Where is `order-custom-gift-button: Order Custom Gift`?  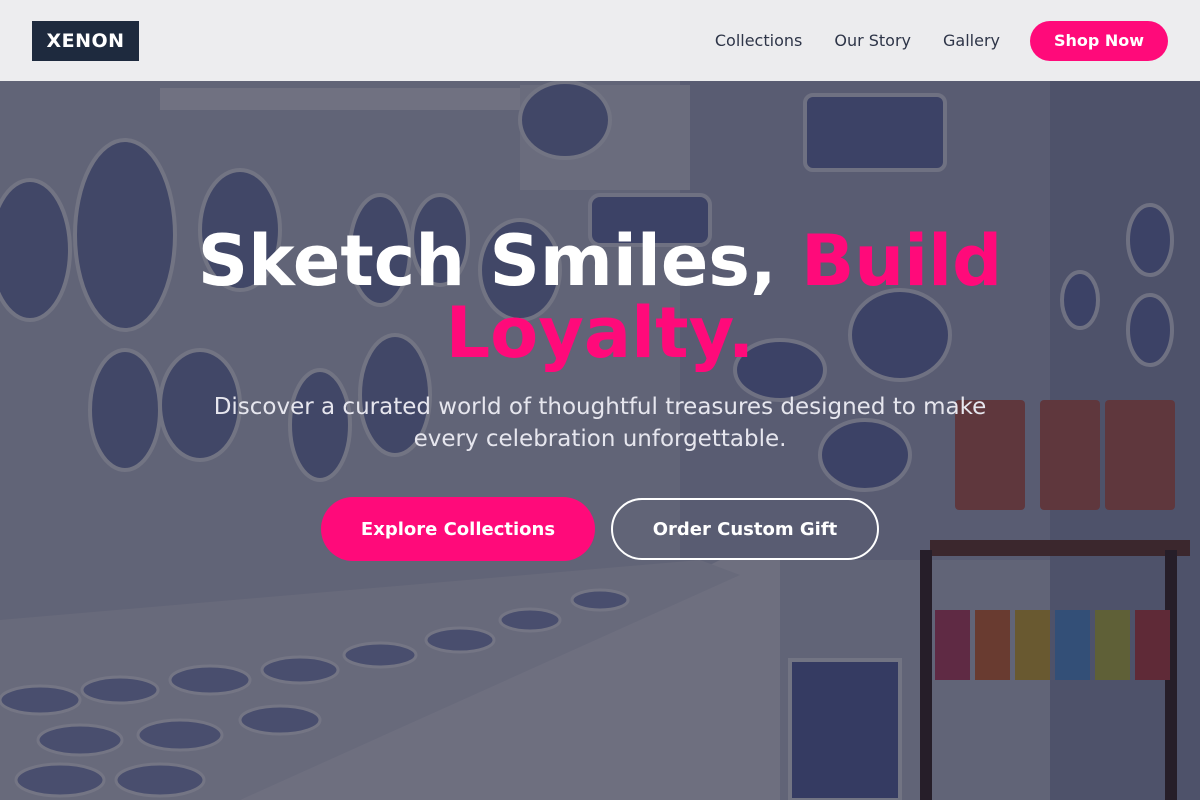
order-custom-gift-button: Order Custom Gift is located at coordinates (745, 529).